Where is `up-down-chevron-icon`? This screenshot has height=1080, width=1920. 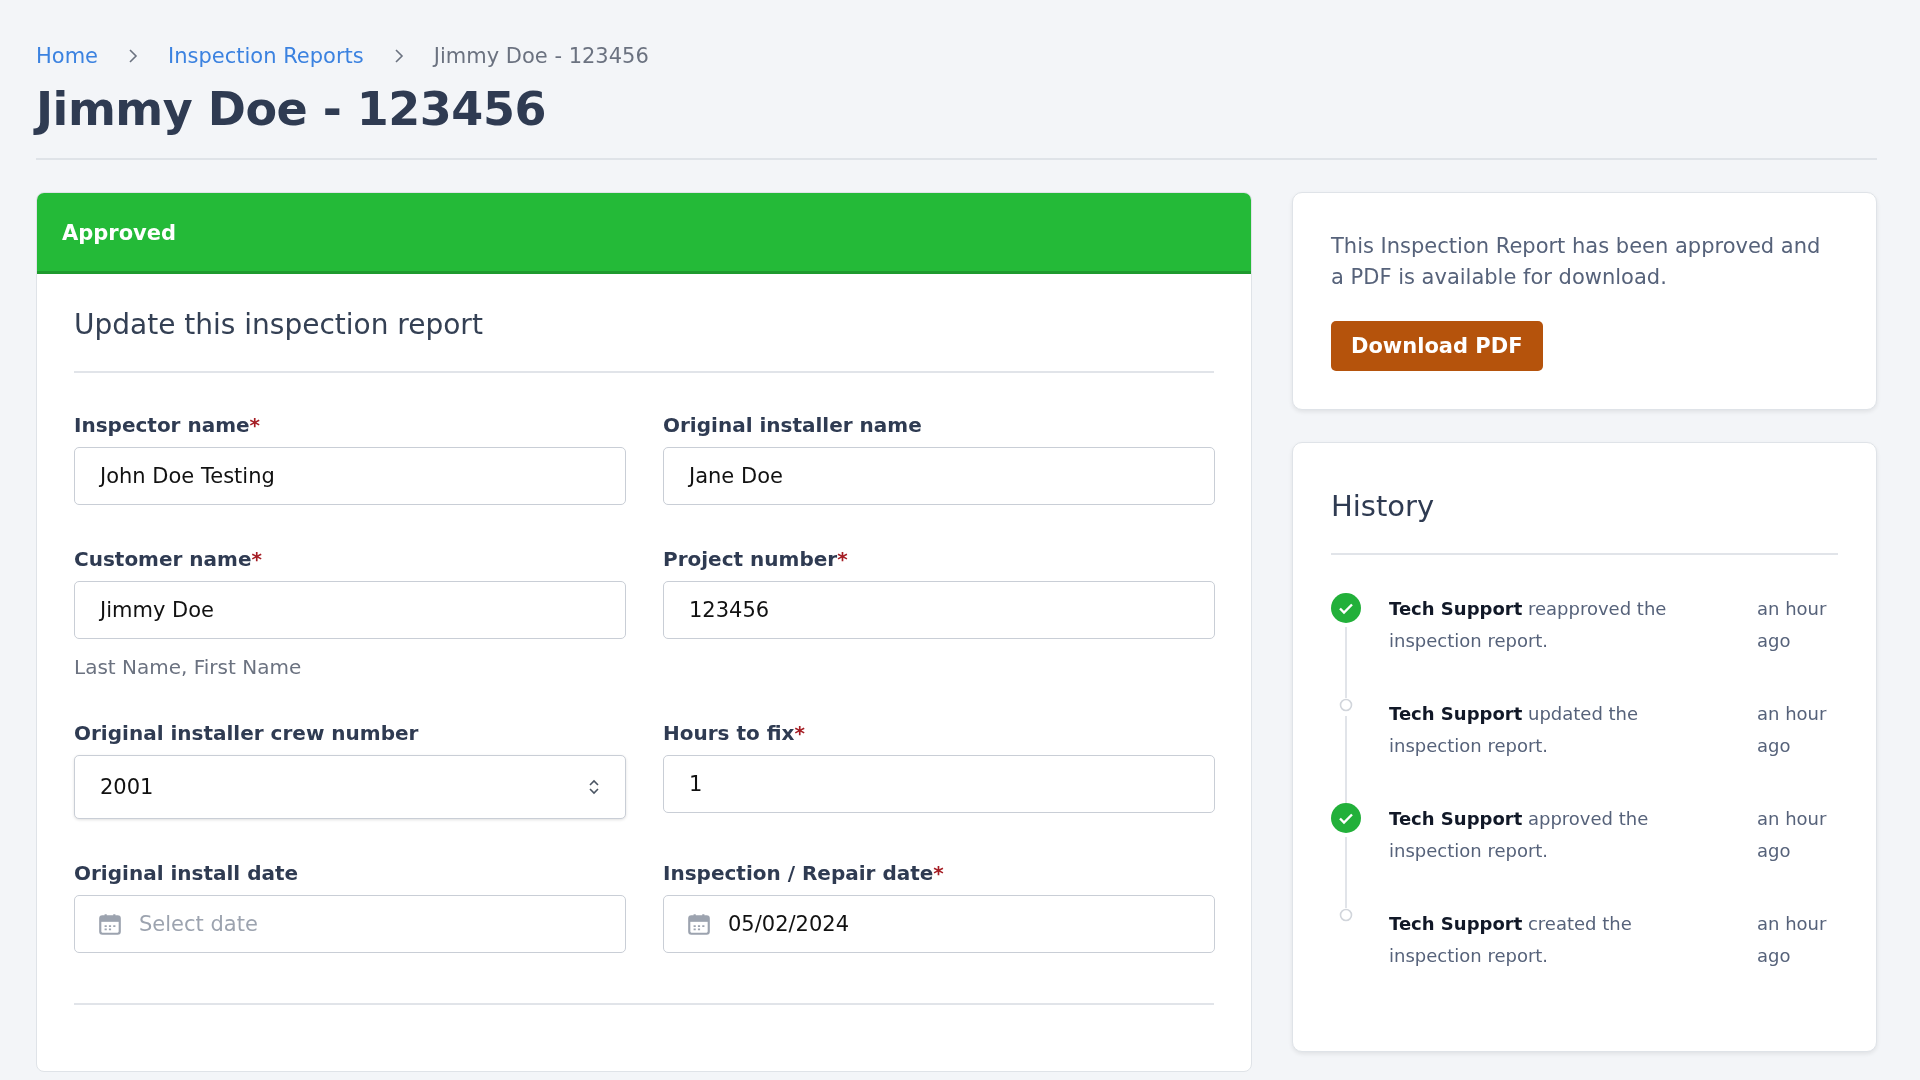
up-down-chevron-icon is located at coordinates (594, 787).